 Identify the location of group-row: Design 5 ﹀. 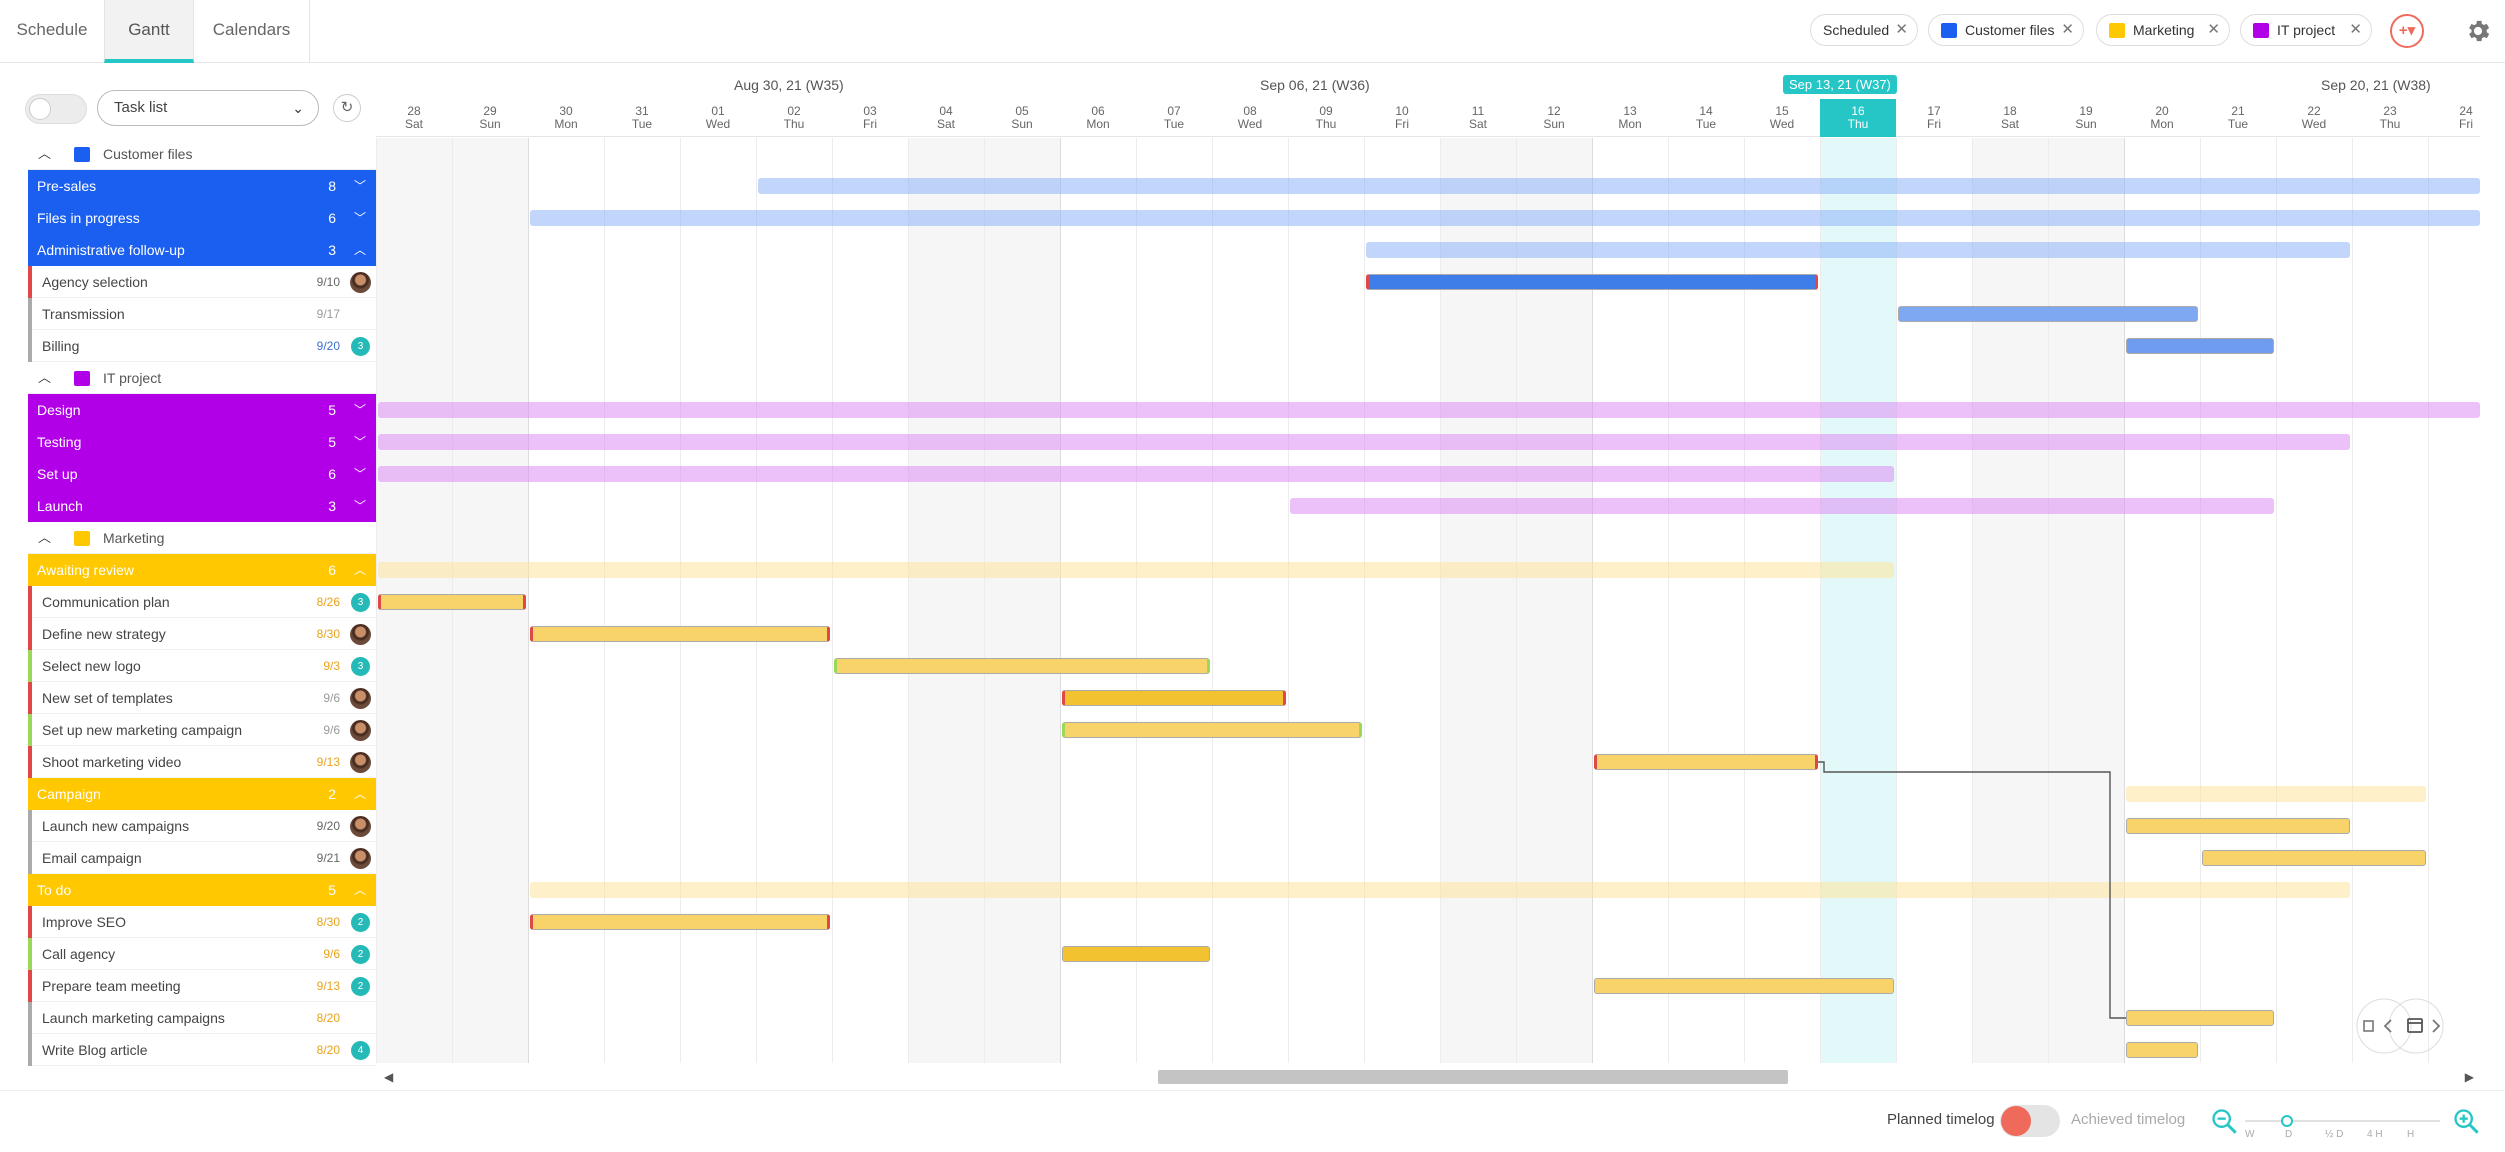
(202, 410).